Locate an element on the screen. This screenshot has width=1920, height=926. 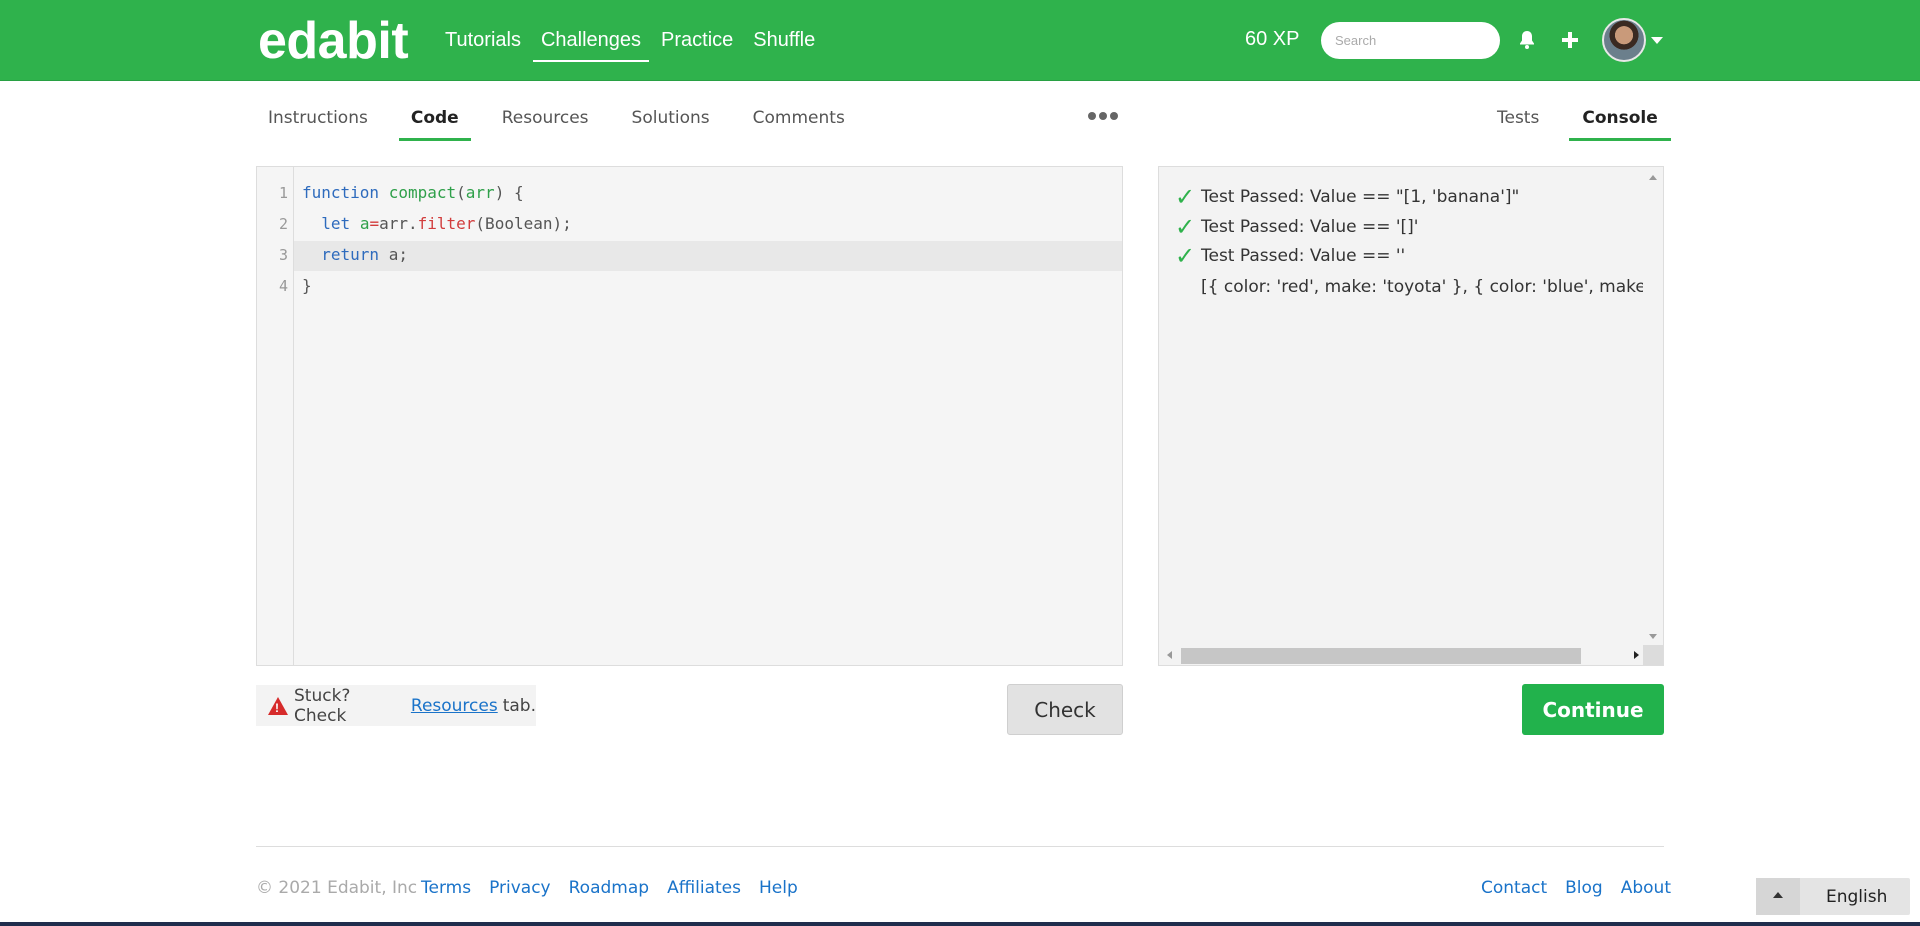
test-result: ✓ Test Passed: Value == '' is located at coordinates (1290, 256).